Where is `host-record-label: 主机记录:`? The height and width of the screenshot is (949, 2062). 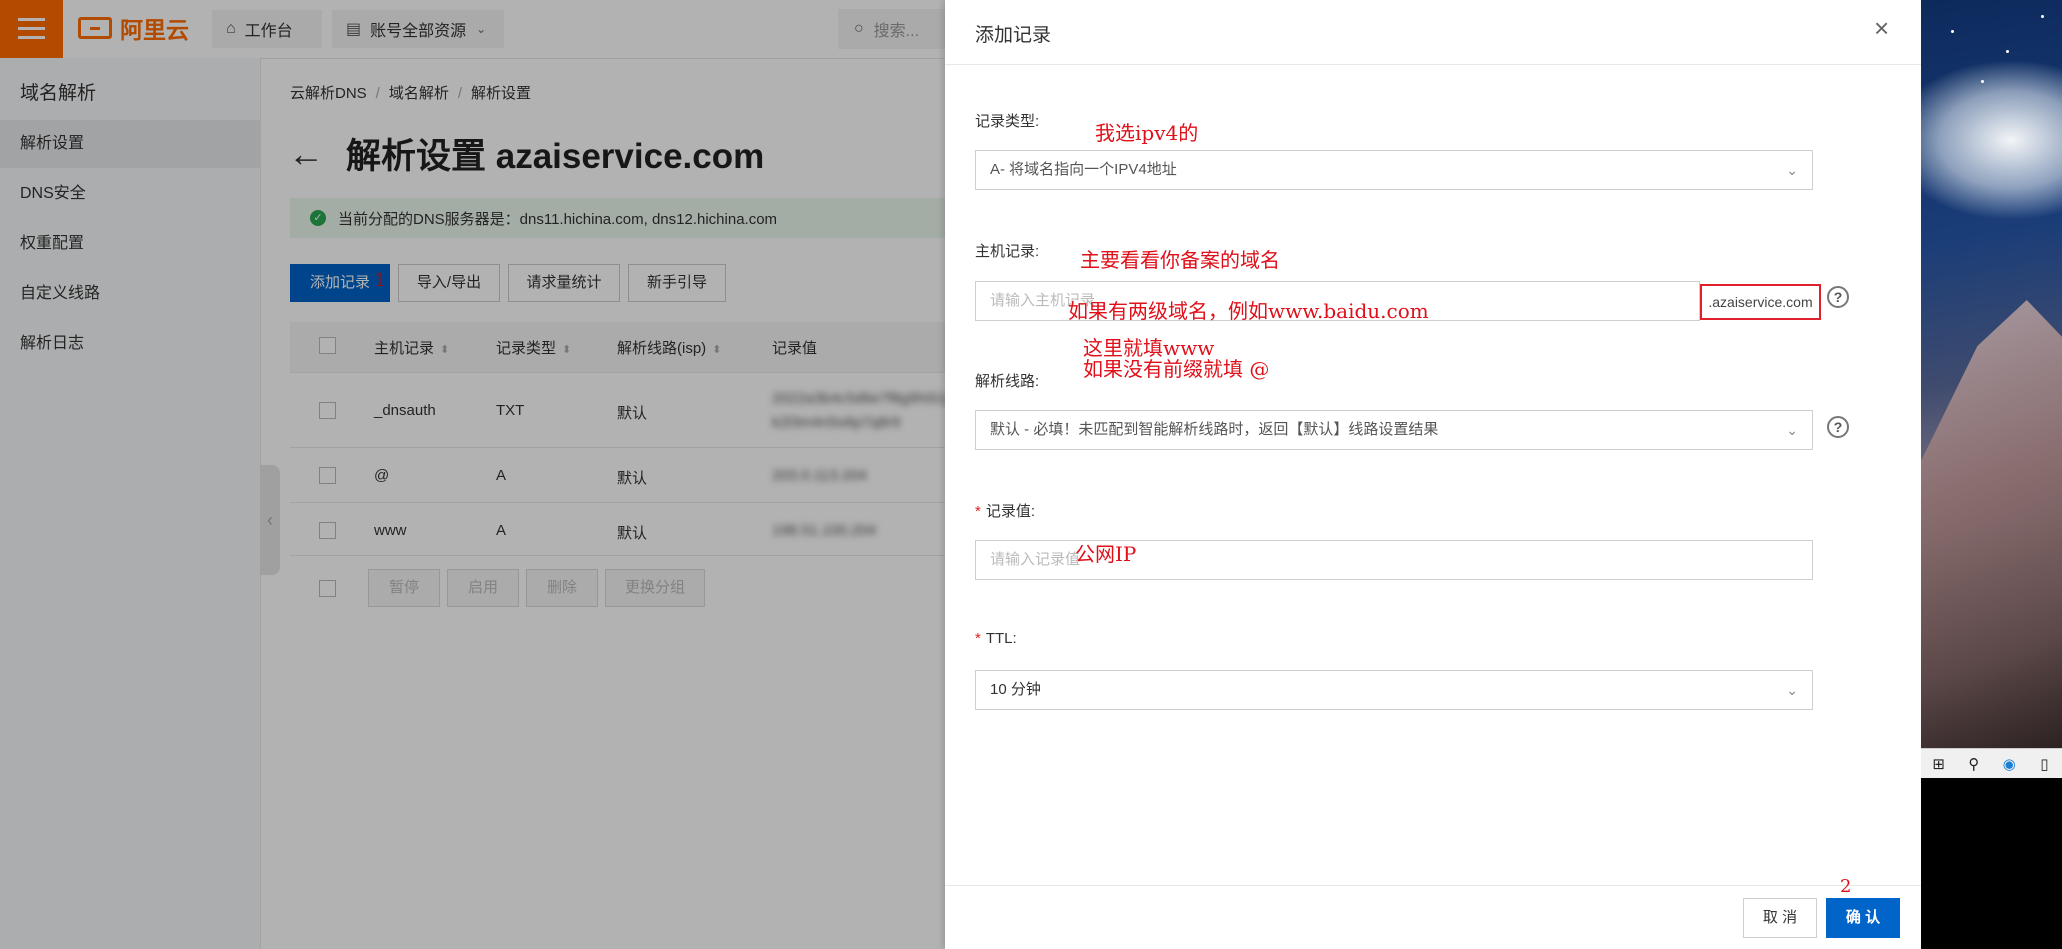
host-record-label: 主机记录: is located at coordinates (1007, 251).